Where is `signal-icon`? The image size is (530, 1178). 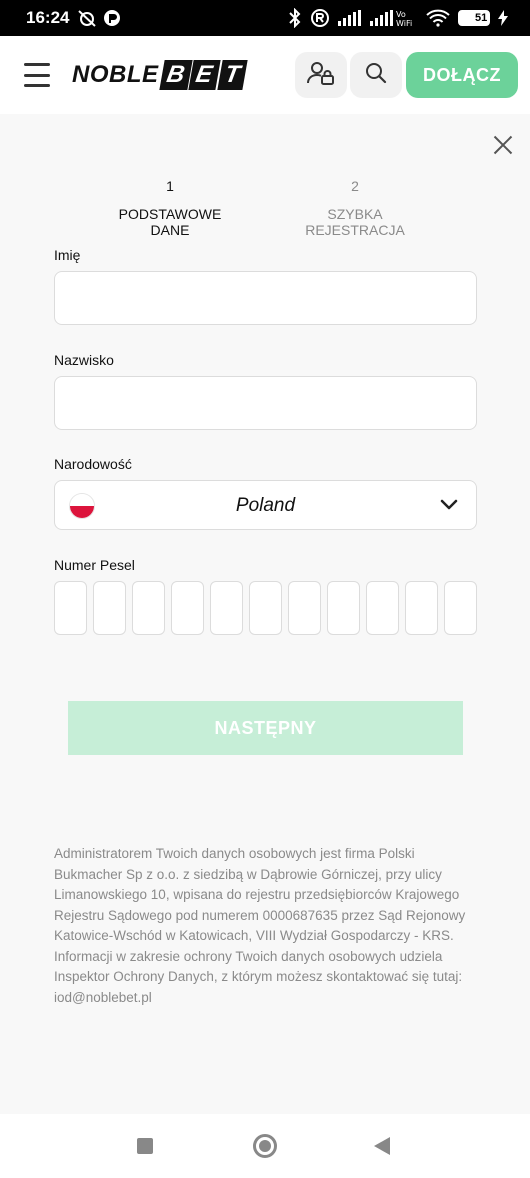 signal-icon is located at coordinates (350, 18).